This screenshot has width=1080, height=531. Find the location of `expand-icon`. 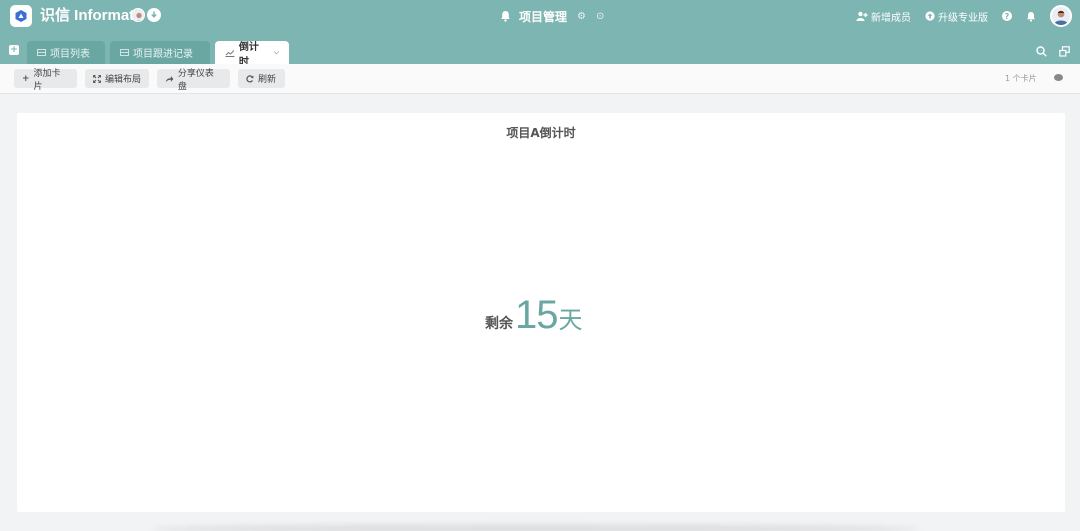

expand-icon is located at coordinates (97, 78).